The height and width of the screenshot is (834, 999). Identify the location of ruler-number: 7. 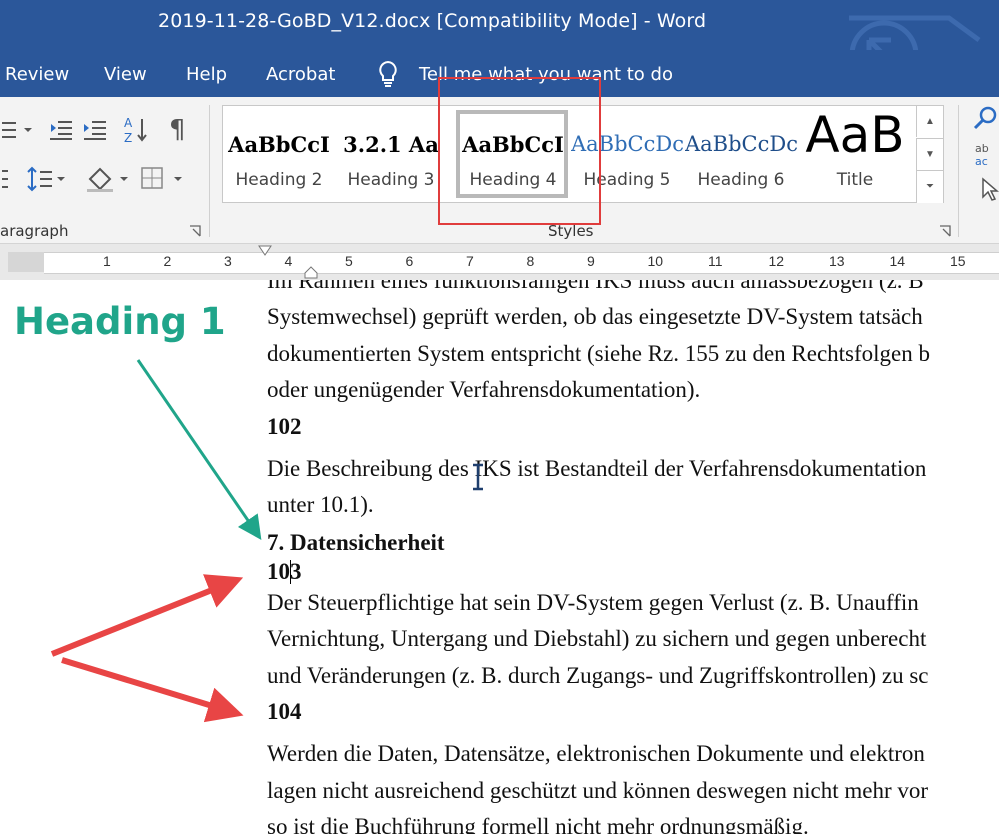
(470, 261).